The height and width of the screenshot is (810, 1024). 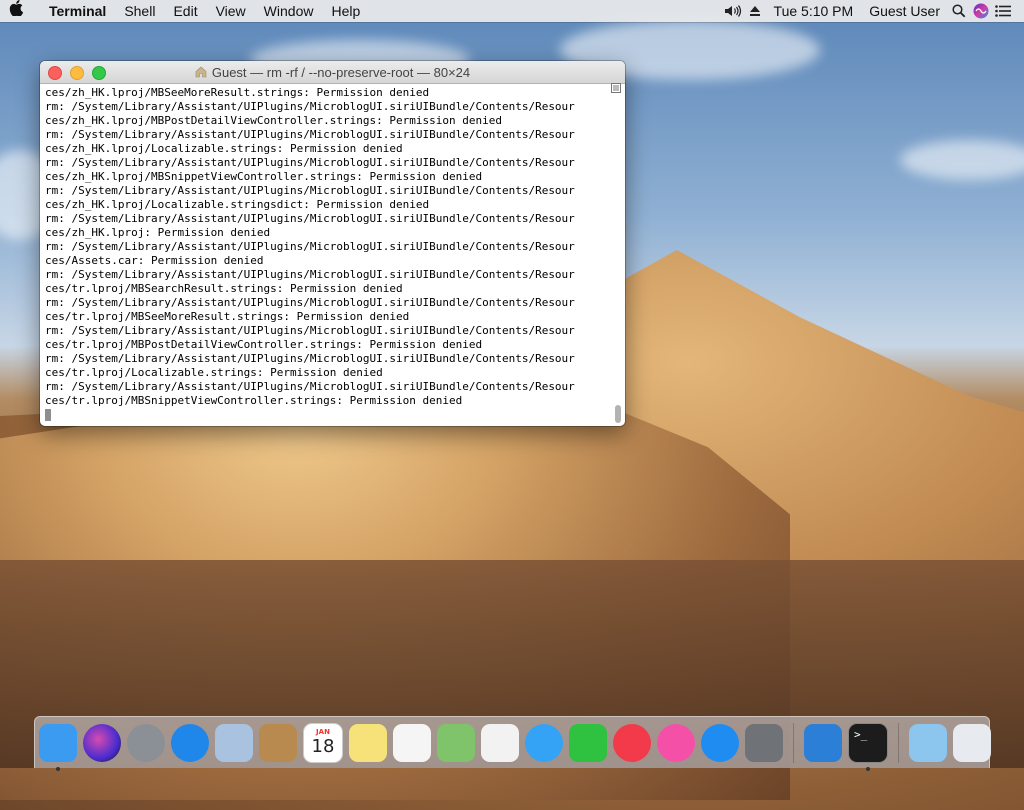 I want to click on notes-icon, so click(x=368, y=742).